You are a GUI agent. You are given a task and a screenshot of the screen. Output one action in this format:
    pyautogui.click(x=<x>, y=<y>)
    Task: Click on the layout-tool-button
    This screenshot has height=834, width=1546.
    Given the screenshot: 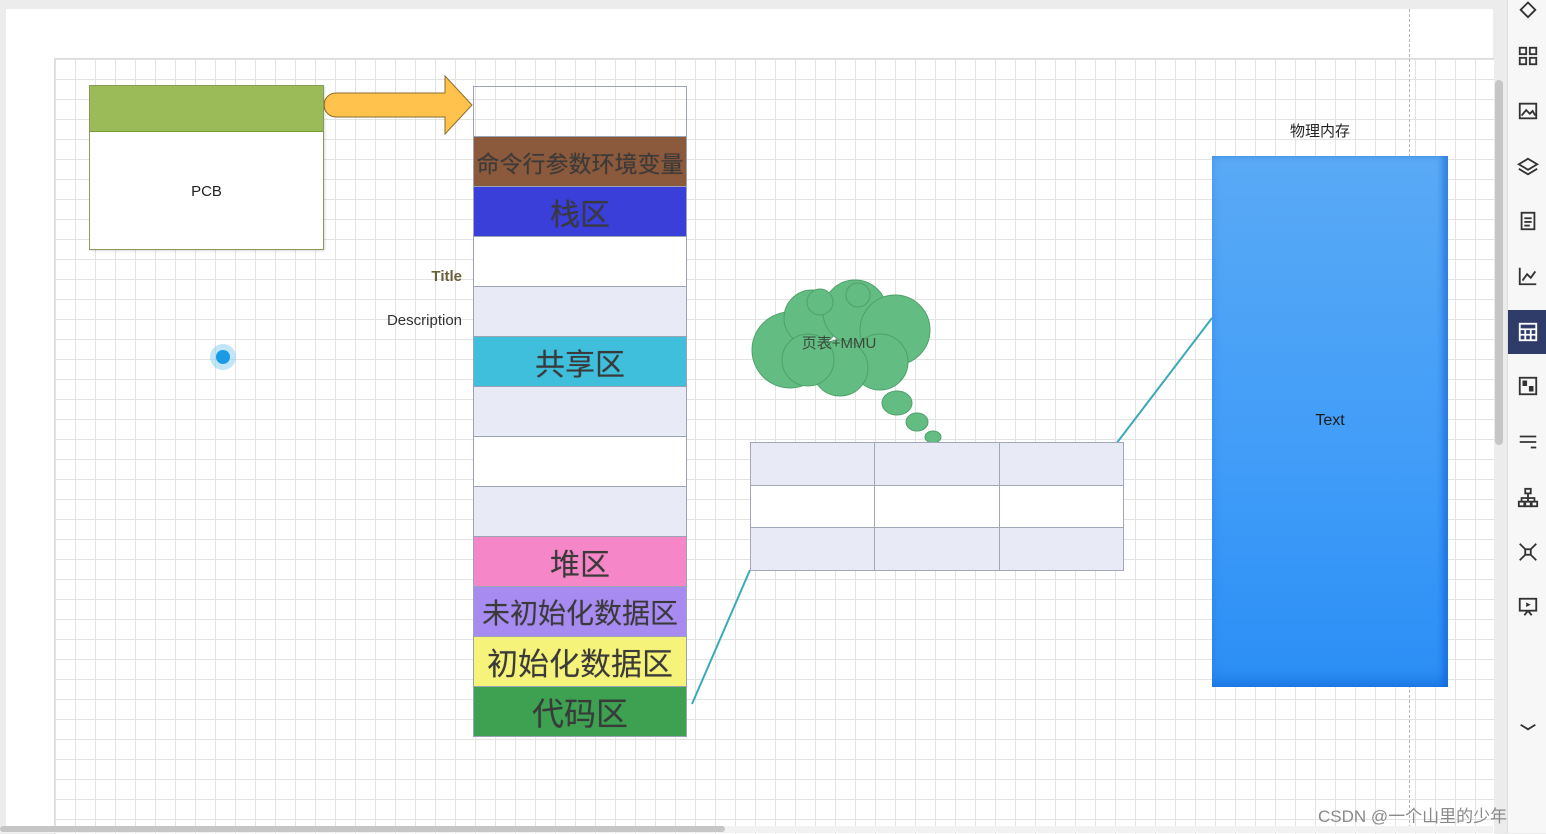 What is the action you would take?
    pyautogui.click(x=1527, y=386)
    